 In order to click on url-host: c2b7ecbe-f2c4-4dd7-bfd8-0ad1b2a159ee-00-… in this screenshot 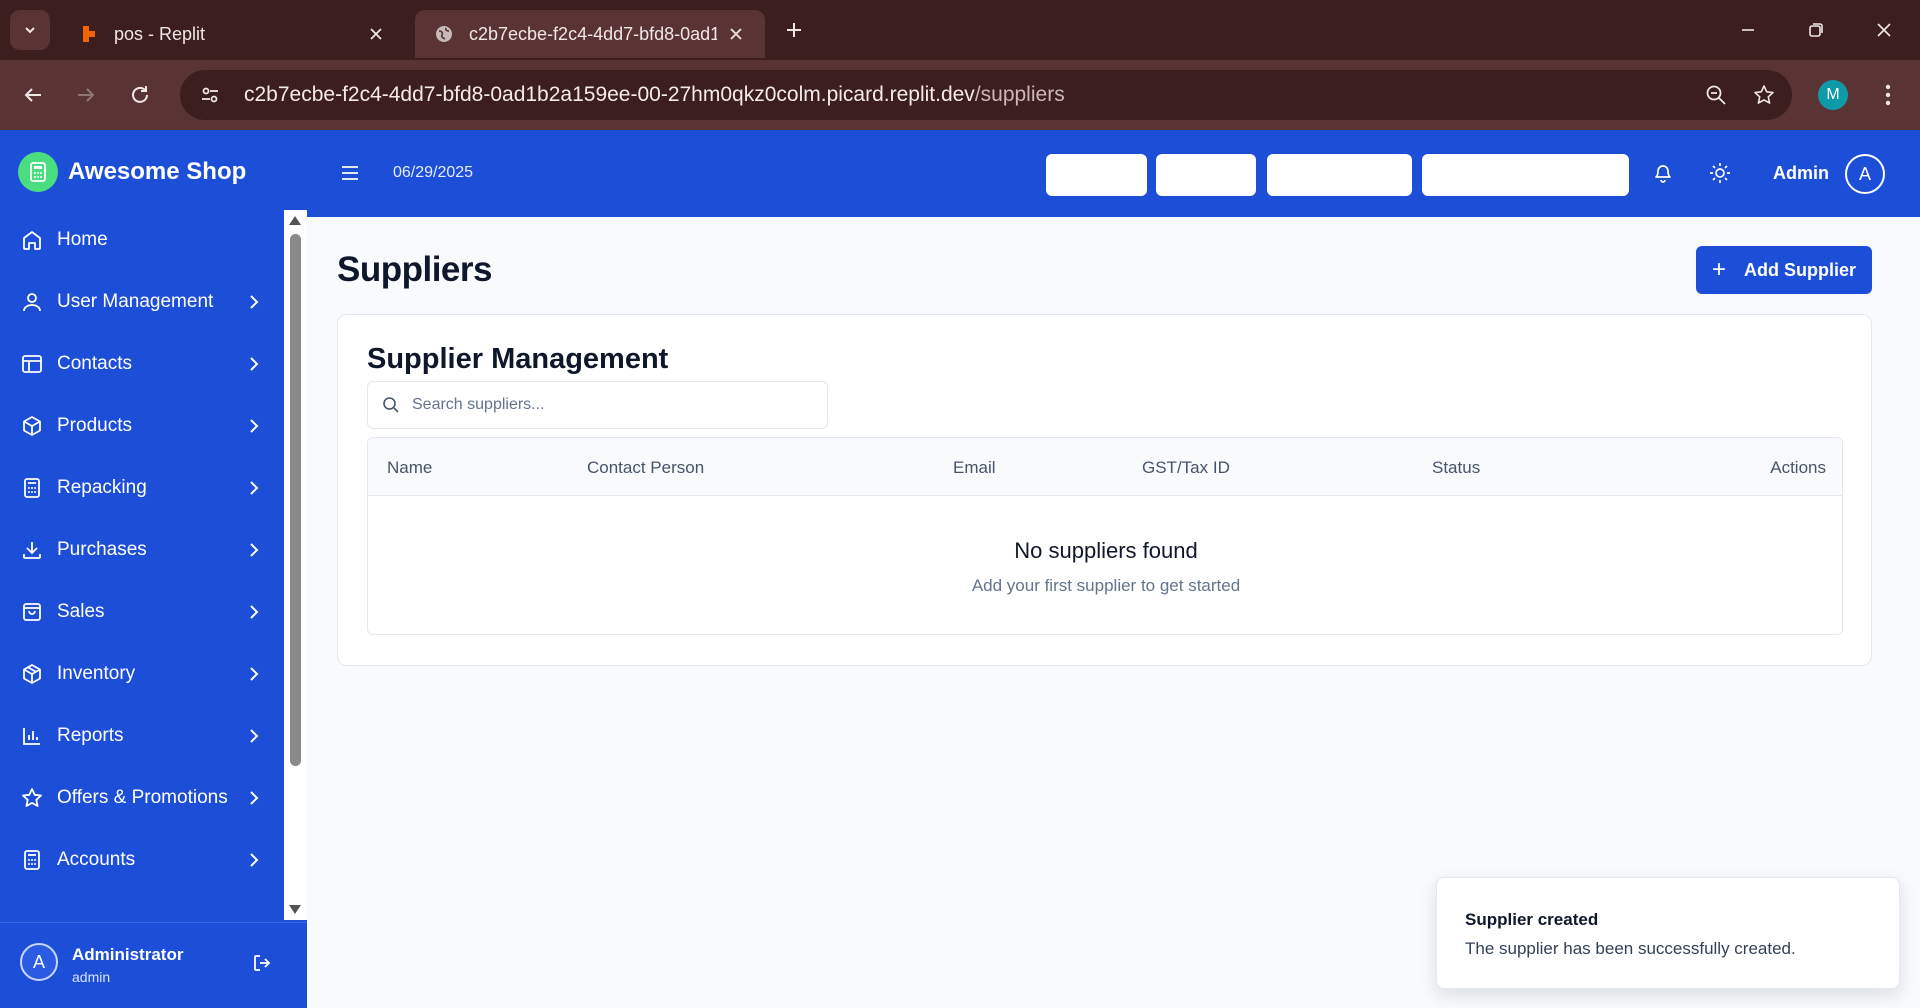, I will do `click(609, 94)`.